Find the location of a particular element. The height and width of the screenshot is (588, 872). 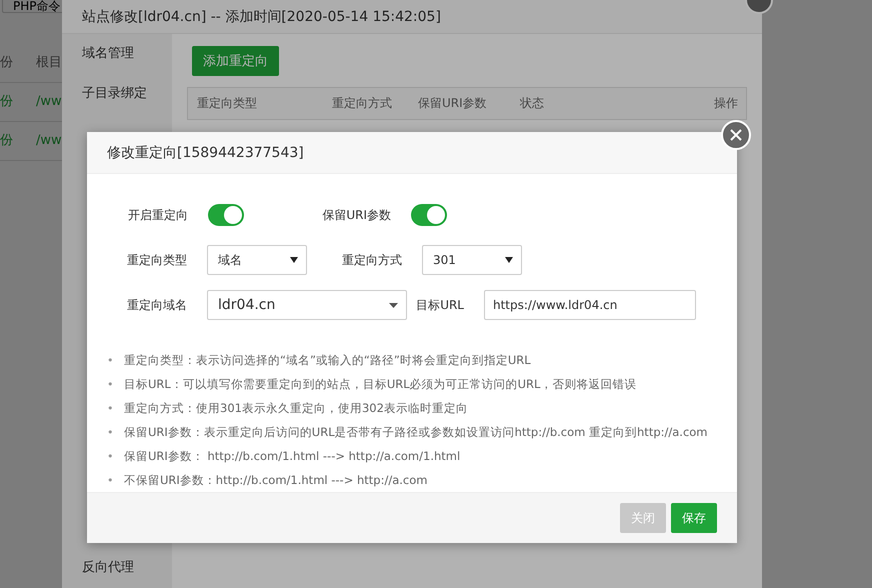

domain-select: ldr04.cn is located at coordinates (307, 305).